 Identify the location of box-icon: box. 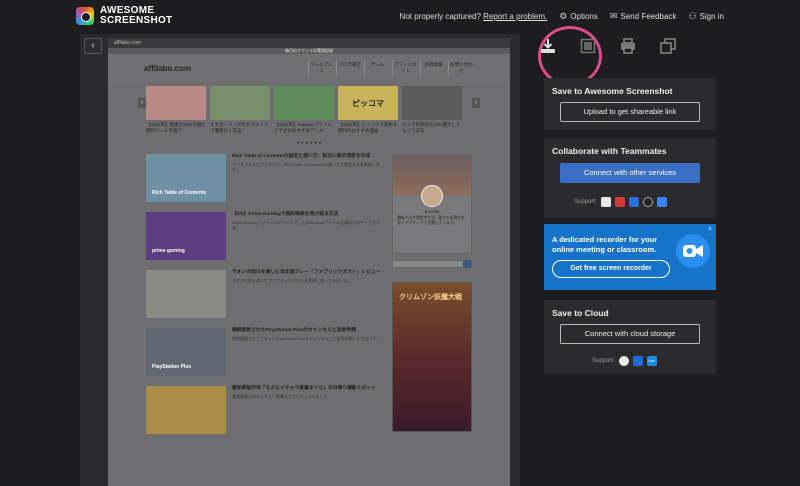
(651, 361).